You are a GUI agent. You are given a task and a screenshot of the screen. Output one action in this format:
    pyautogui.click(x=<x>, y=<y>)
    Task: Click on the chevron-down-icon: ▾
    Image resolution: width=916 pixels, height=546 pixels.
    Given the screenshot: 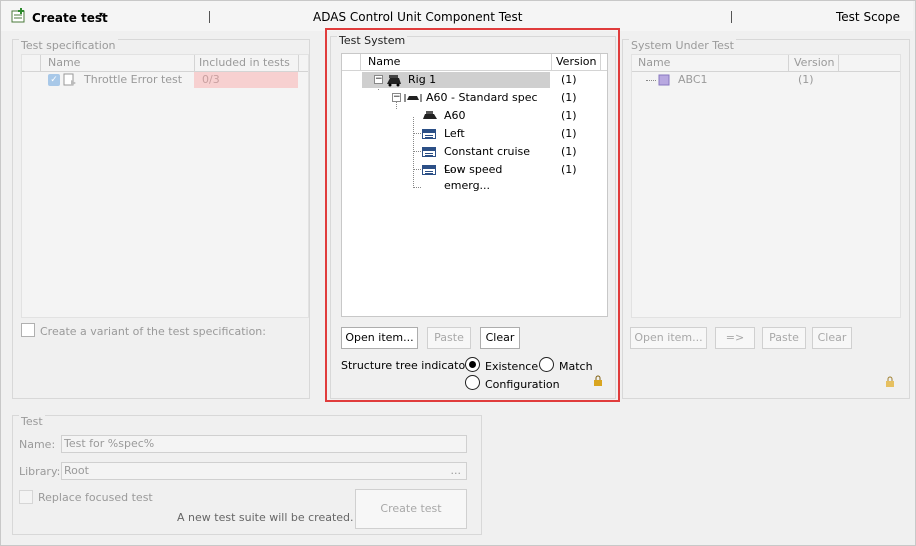 What is the action you would take?
    pyautogui.click(x=101, y=14)
    